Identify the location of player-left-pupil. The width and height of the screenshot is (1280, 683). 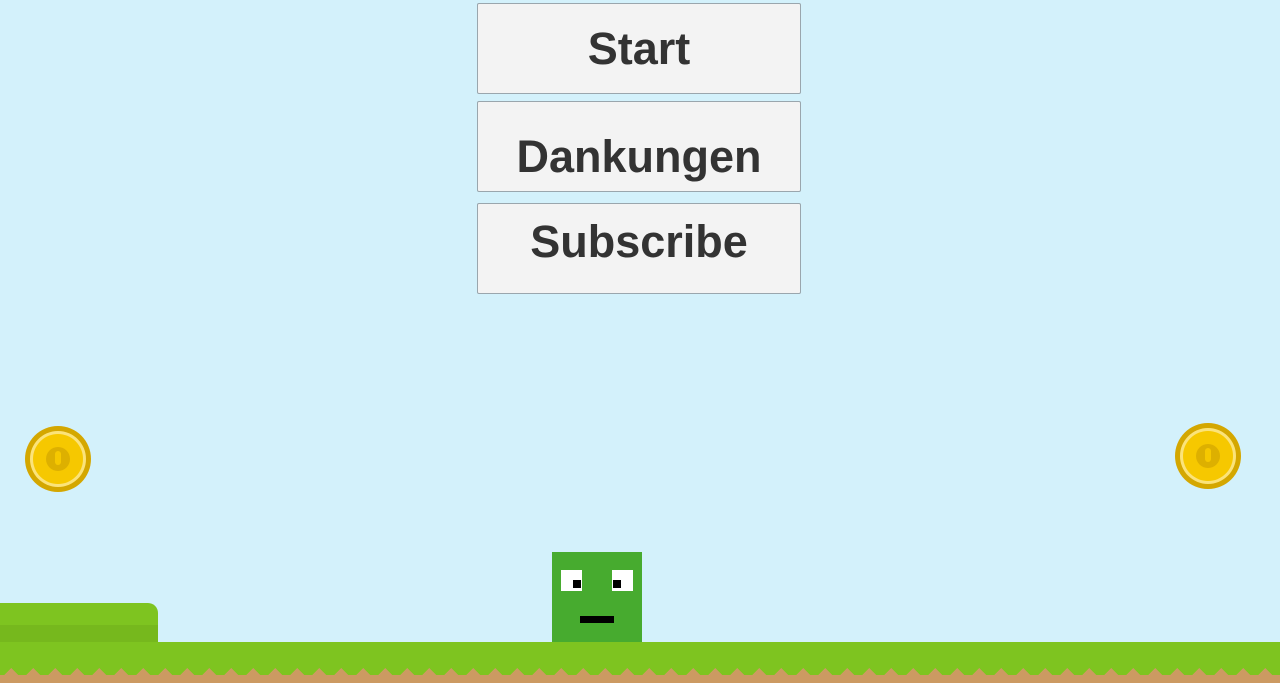
(577, 584).